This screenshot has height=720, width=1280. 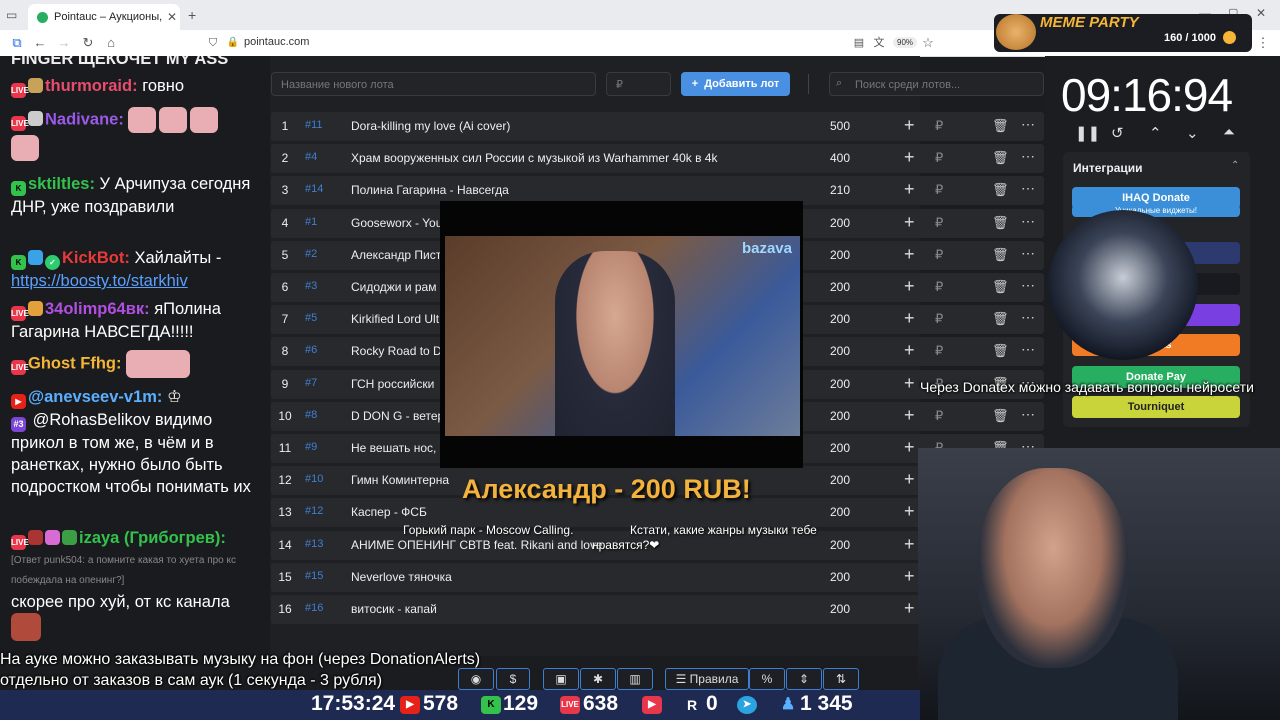 I want to click on lot-id: #5, so click(x=311, y=318).